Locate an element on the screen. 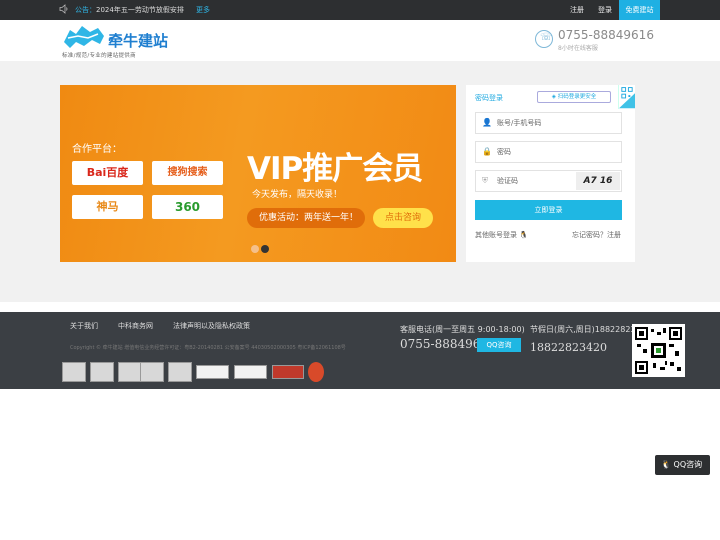 Image resolution: width=720 pixels, height=540 pixels. holiday-number: 18822823420 is located at coordinates (568, 347).